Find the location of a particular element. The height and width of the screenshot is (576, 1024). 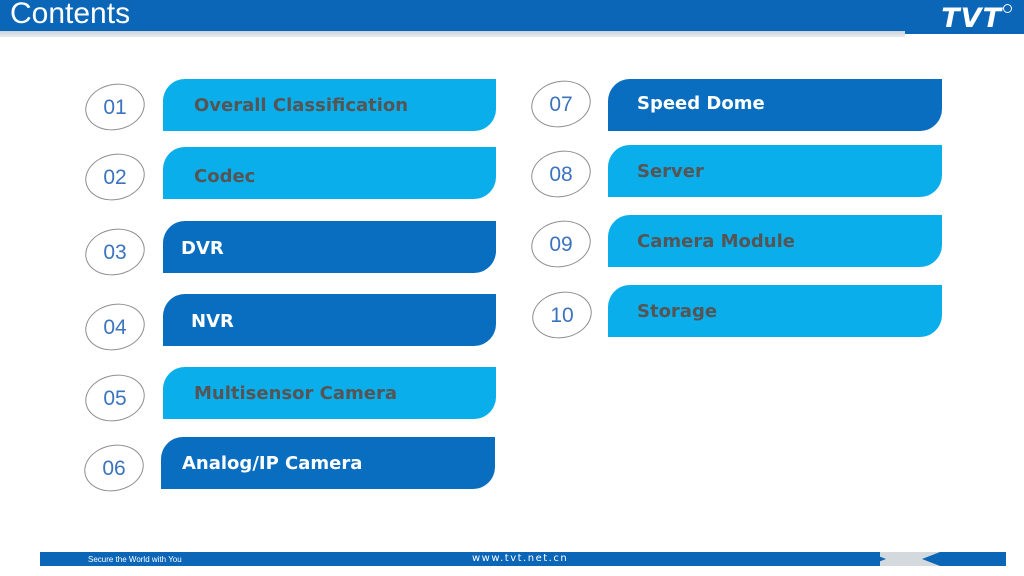

item-bar: Server is located at coordinates (775, 171).